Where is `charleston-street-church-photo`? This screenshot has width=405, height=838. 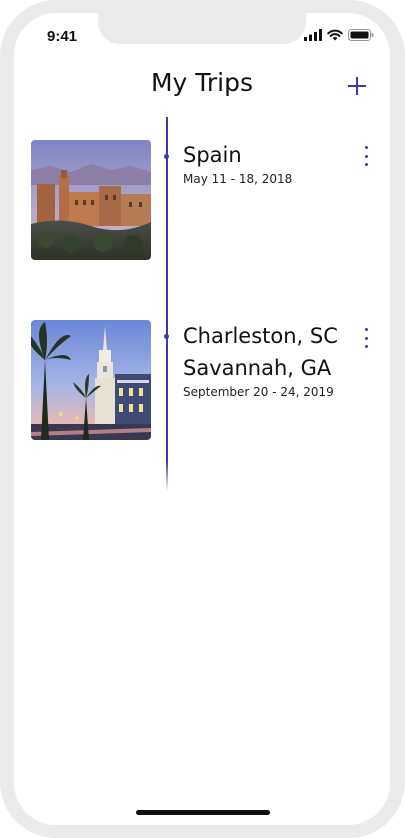 charleston-street-church-photo is located at coordinates (91, 380).